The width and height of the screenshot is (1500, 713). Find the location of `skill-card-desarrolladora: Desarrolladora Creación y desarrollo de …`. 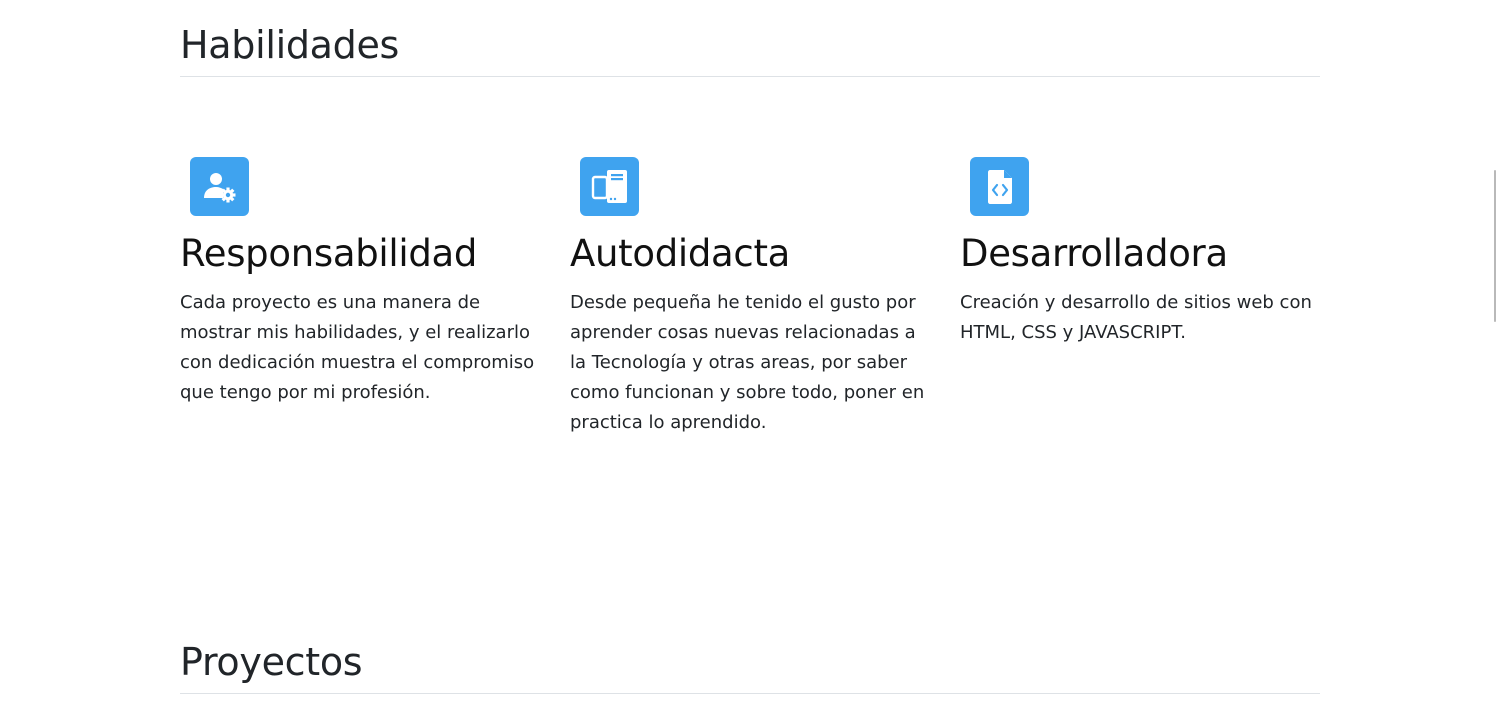

skill-card-desarrolladora: Desarrolladora Creación y desarrollo de … is located at coordinates (1140, 252).